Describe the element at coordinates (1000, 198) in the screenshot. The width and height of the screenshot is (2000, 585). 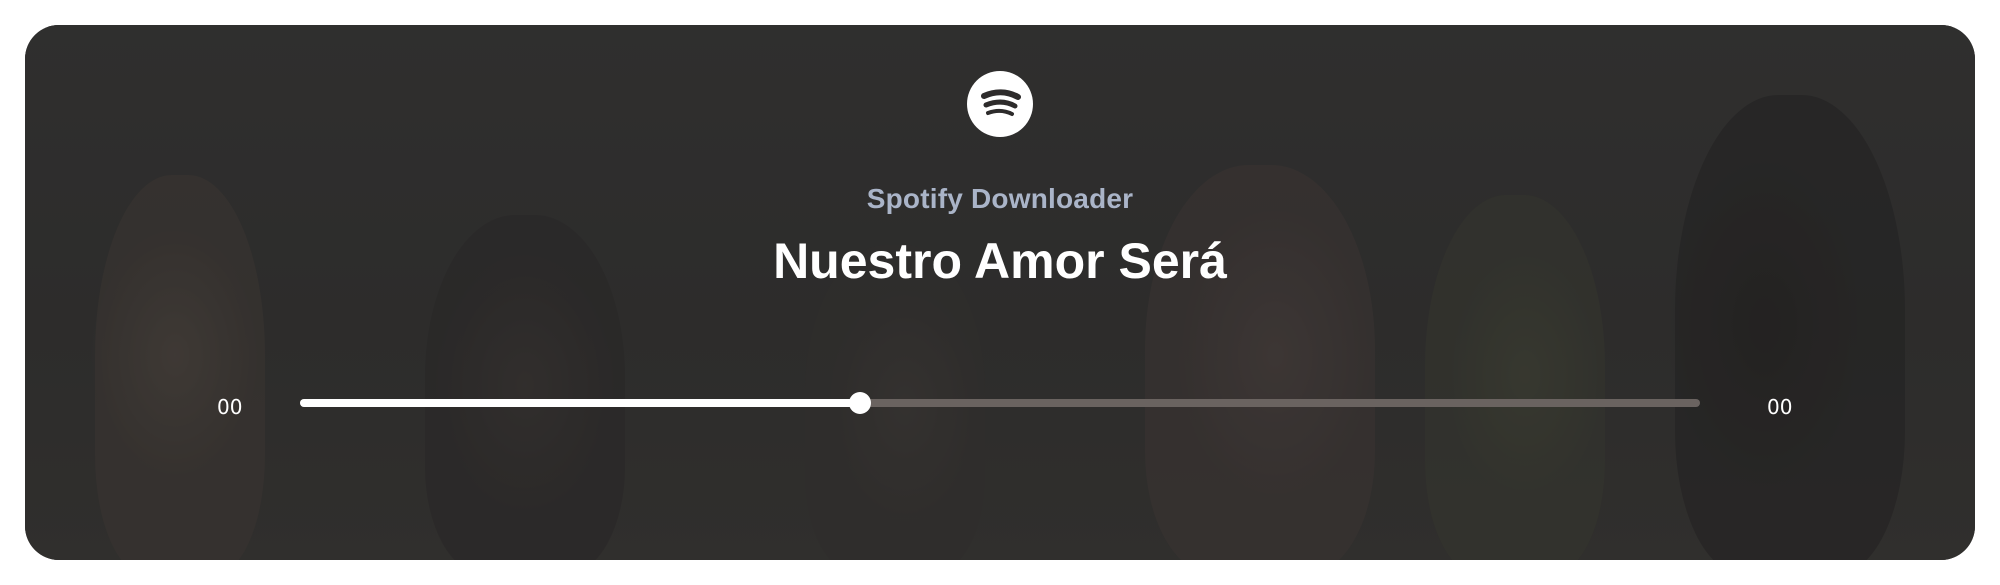
I see `app-name: Spotify Downloader` at that location.